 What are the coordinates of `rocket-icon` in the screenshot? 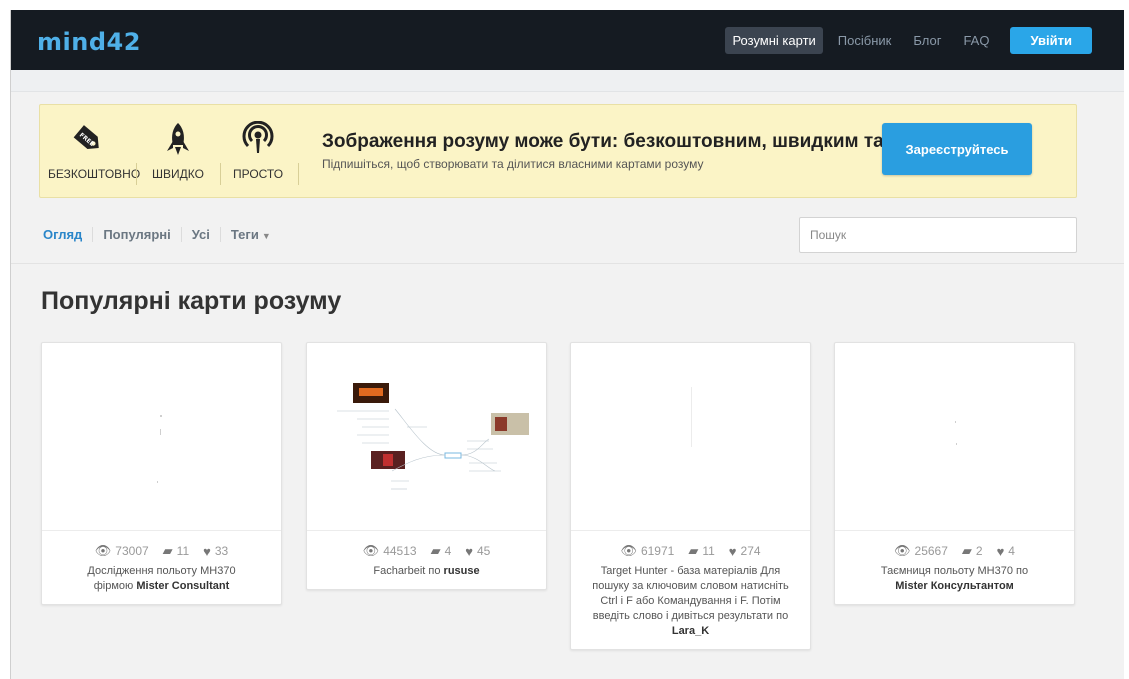 It's located at (178, 139).